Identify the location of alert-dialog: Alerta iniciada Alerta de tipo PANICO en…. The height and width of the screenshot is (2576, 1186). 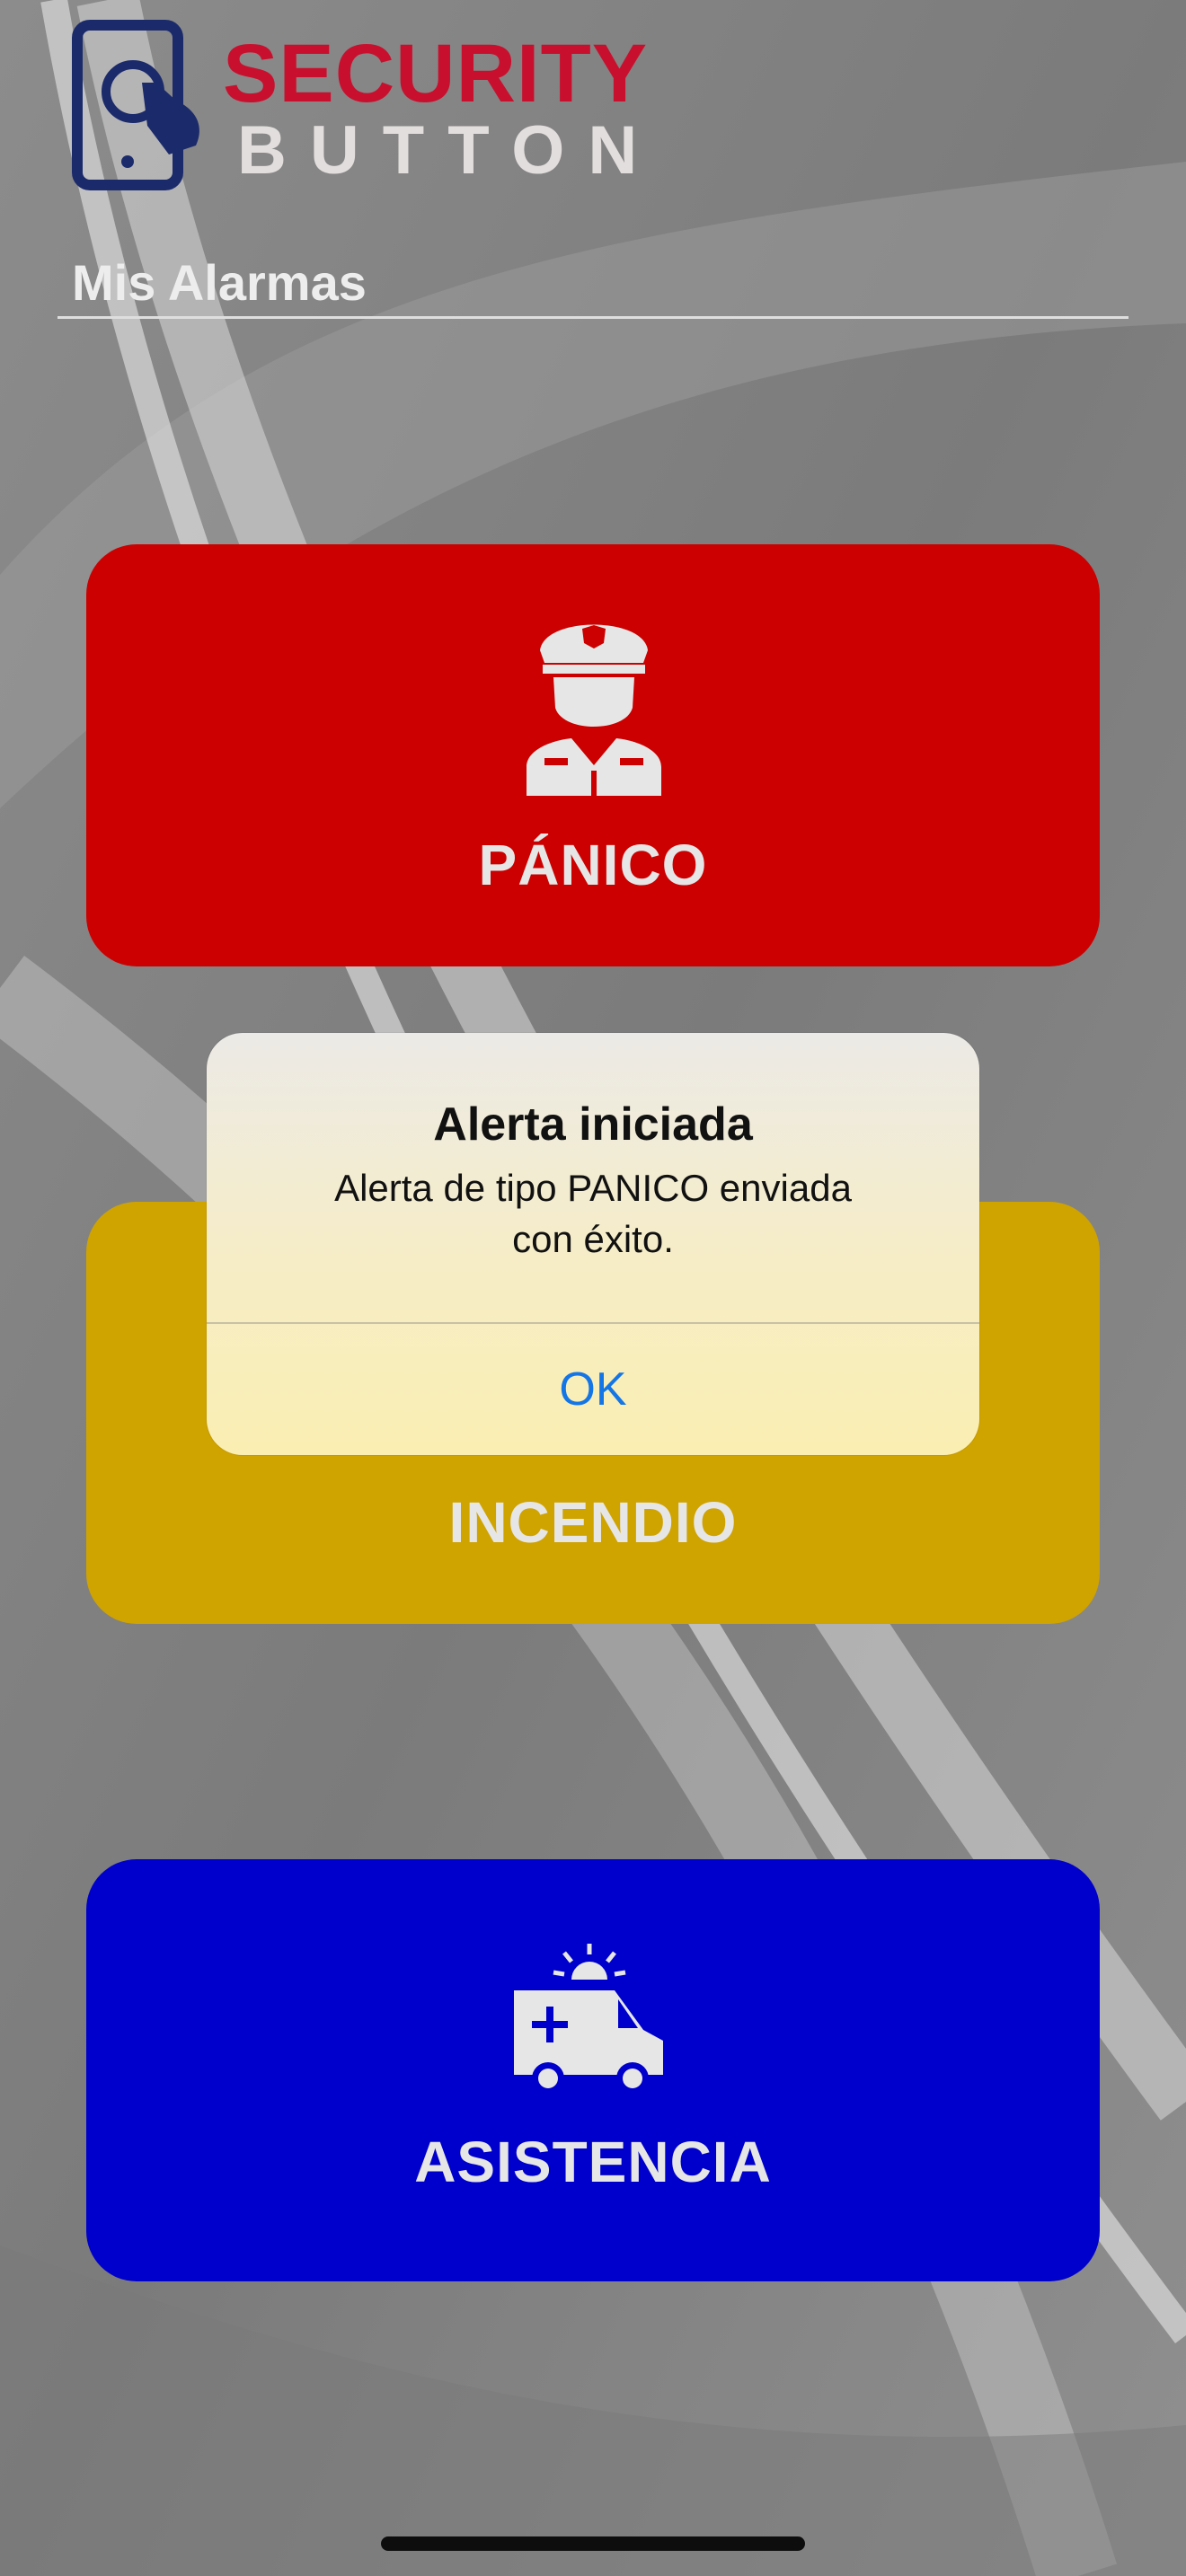
(593, 1244).